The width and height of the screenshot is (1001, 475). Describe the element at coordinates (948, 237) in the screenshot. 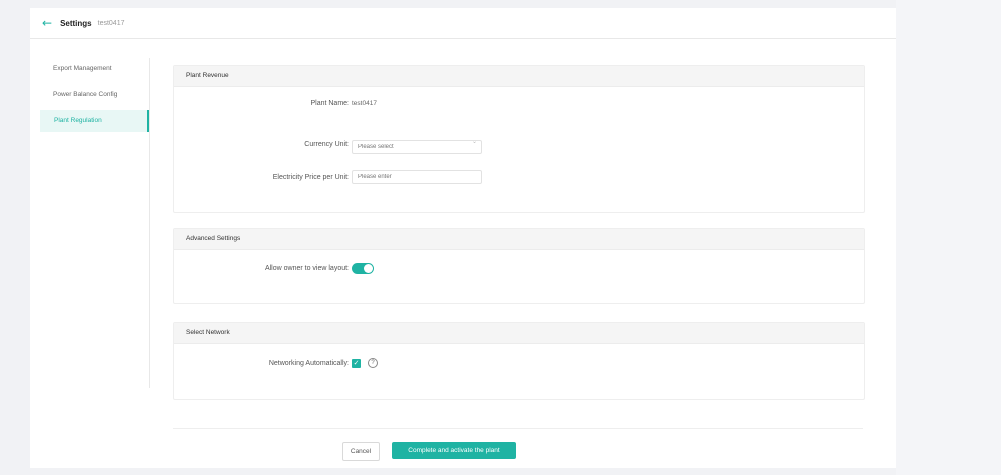

I see `right-background-strip` at that location.